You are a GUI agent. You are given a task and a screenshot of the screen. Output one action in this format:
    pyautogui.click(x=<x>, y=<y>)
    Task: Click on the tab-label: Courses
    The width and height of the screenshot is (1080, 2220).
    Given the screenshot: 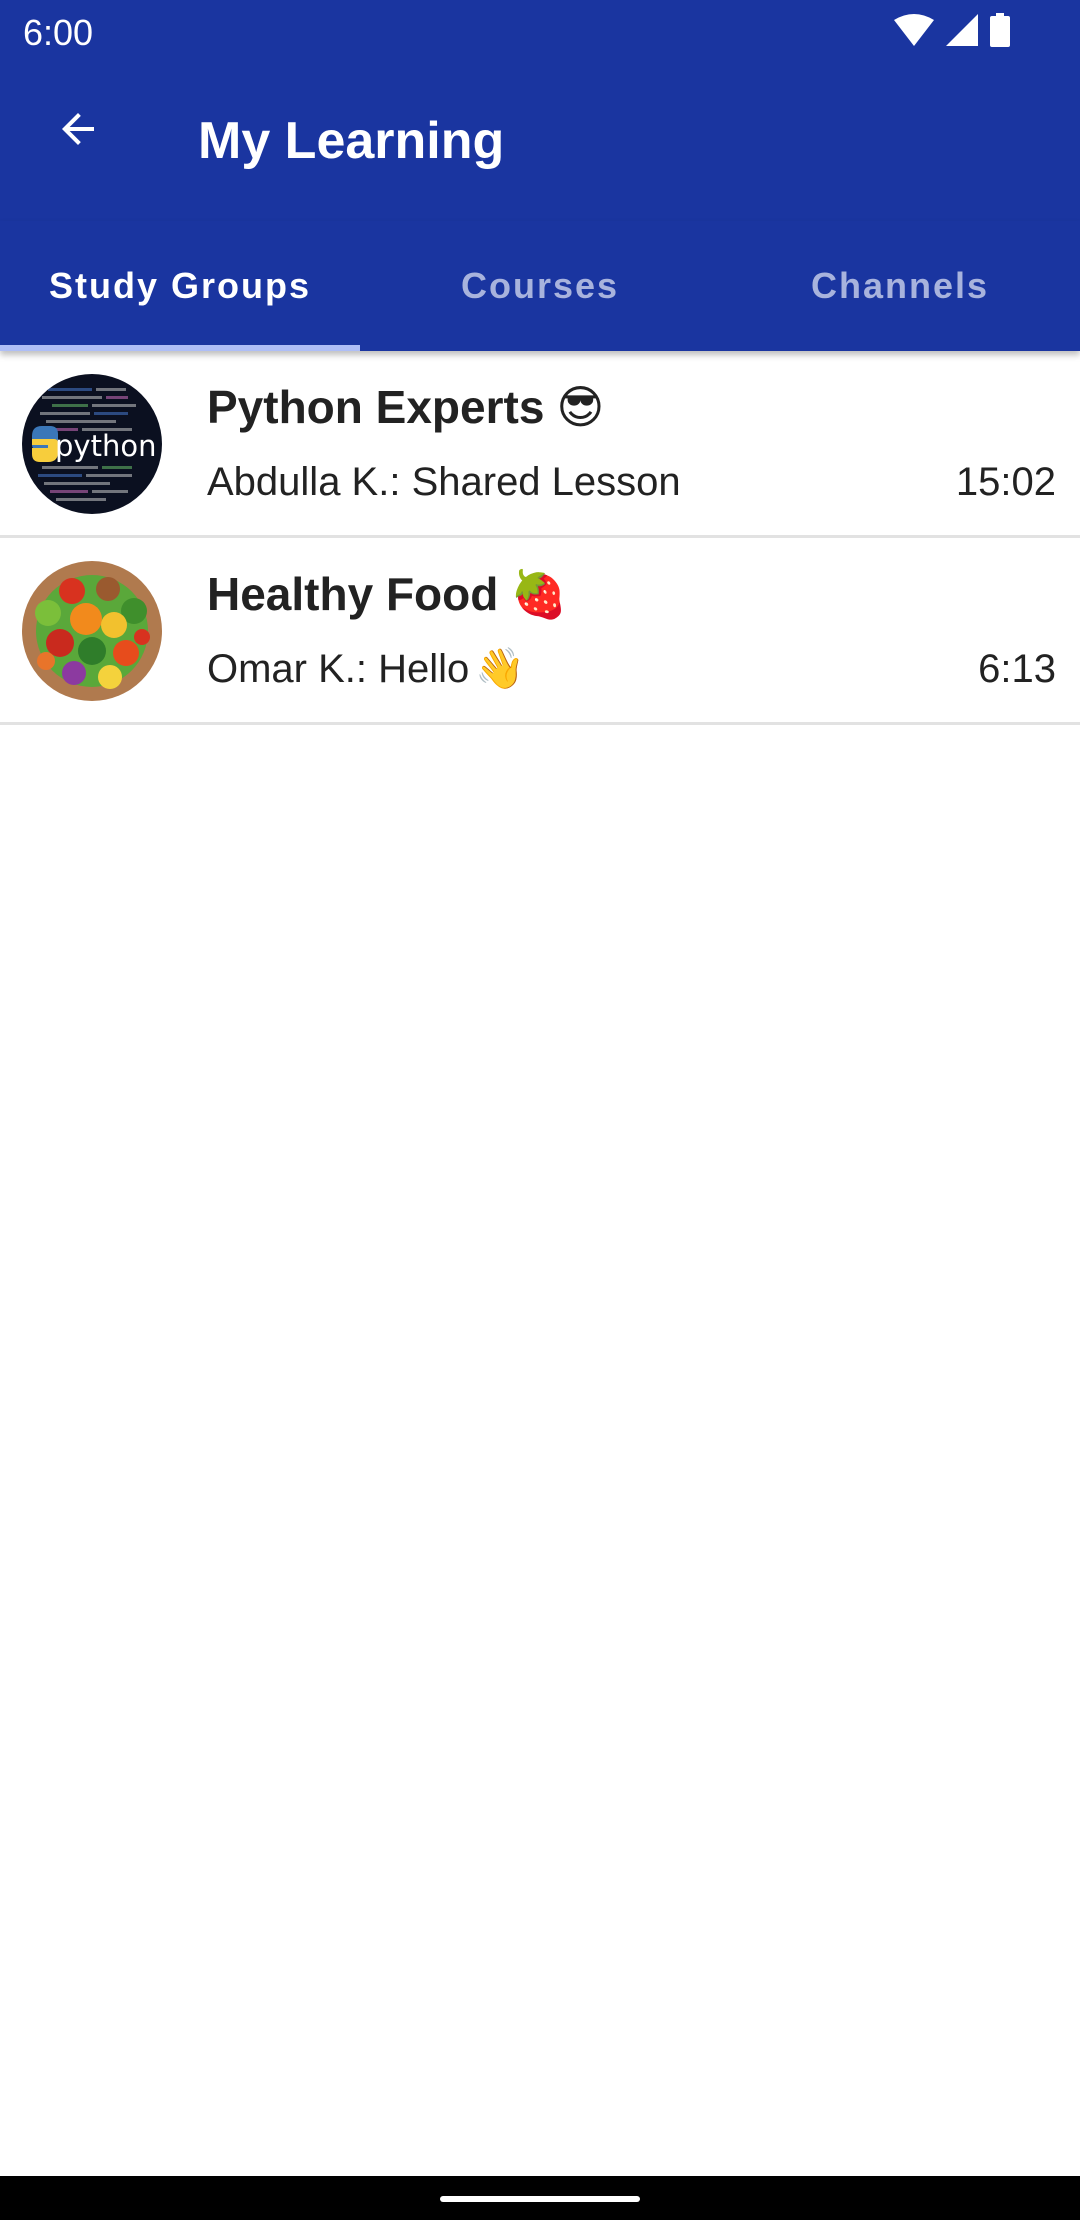 What is the action you would take?
    pyautogui.click(x=540, y=285)
    